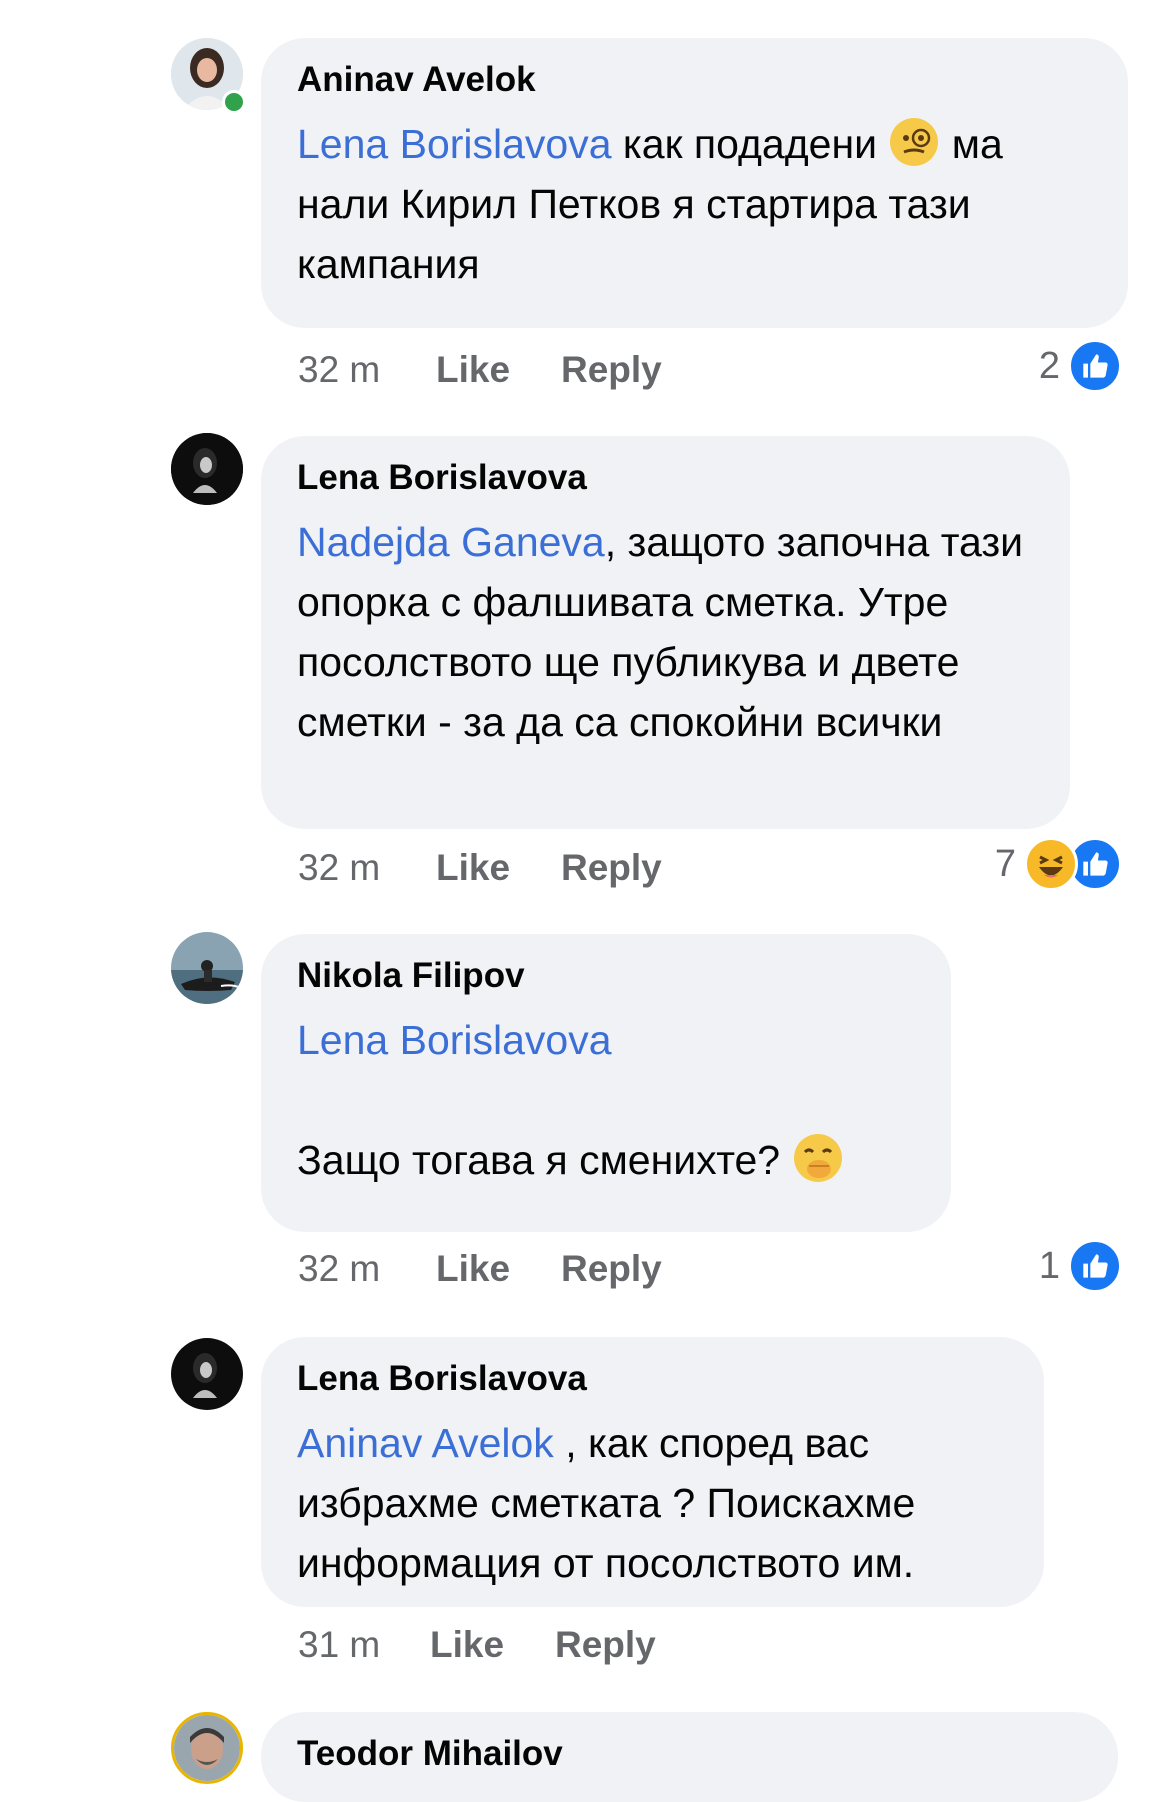  I want to click on haha-reaction-icon, so click(1051, 864).